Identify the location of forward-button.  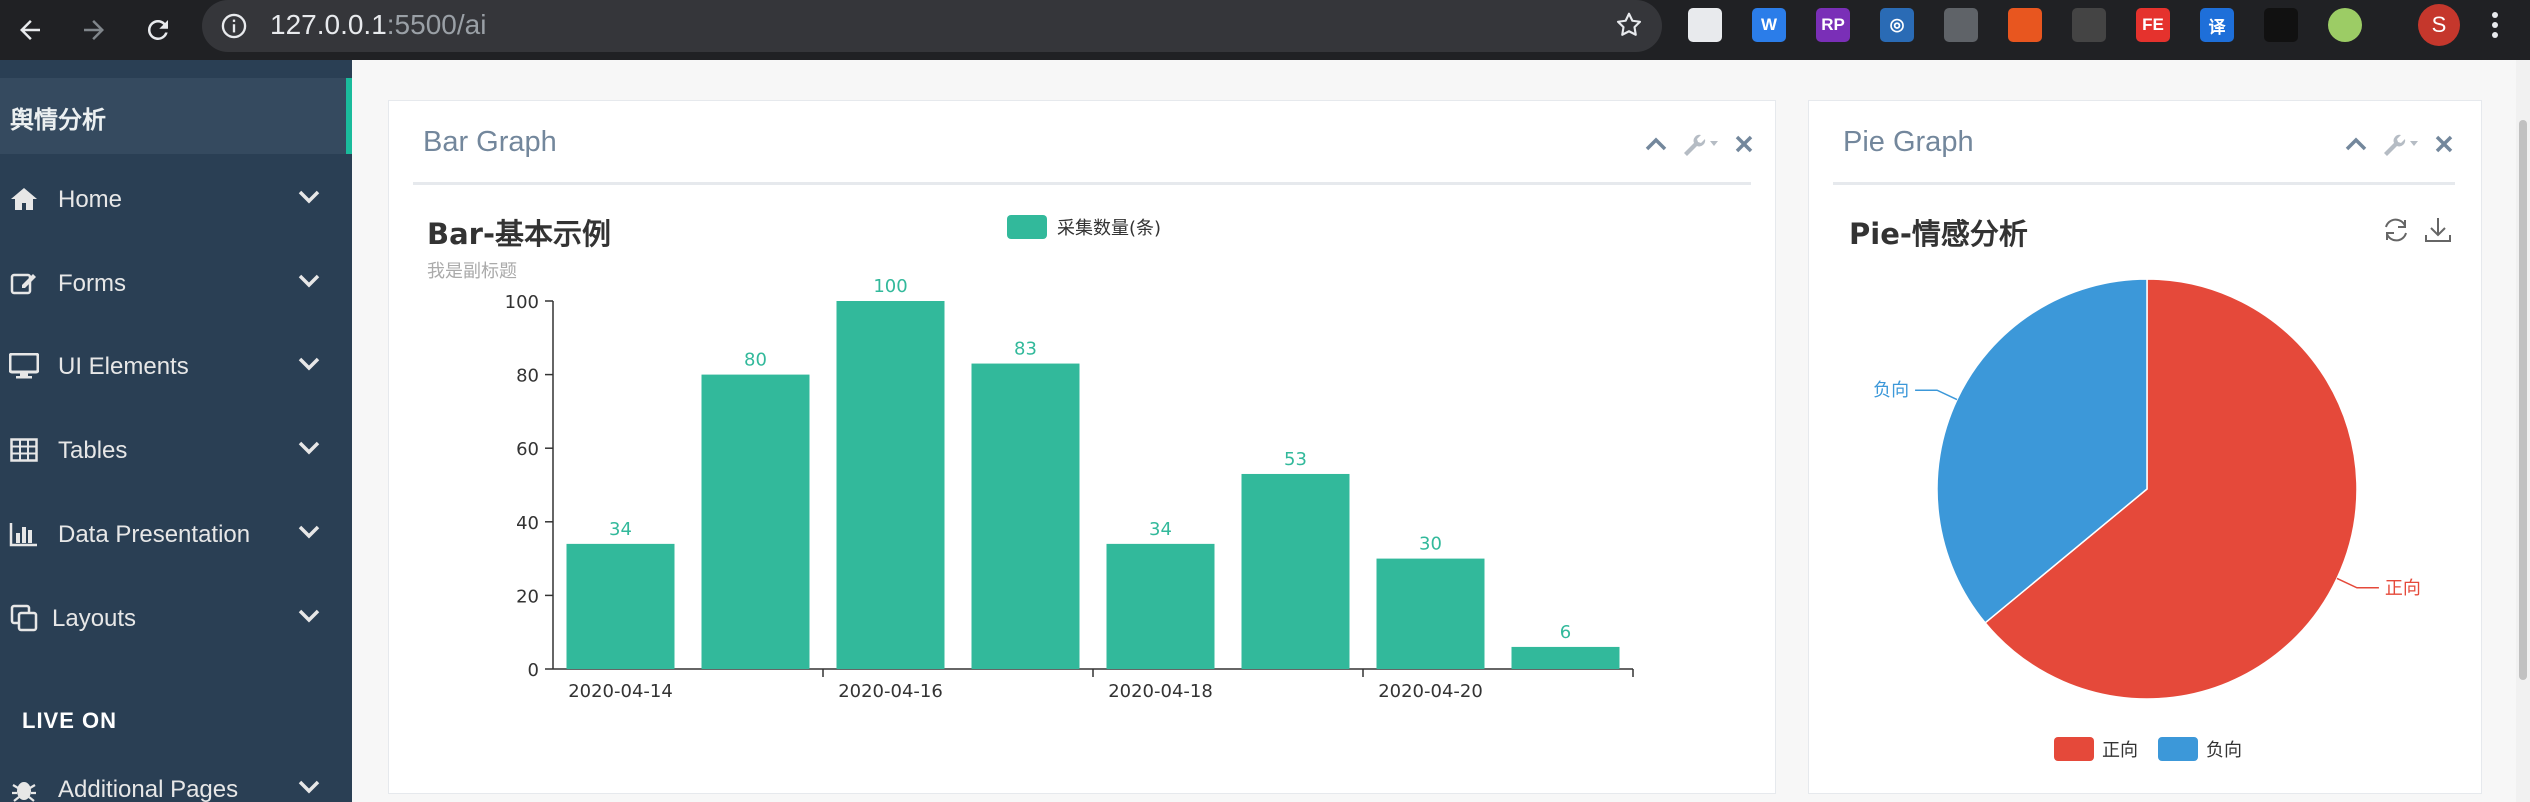
(94, 30).